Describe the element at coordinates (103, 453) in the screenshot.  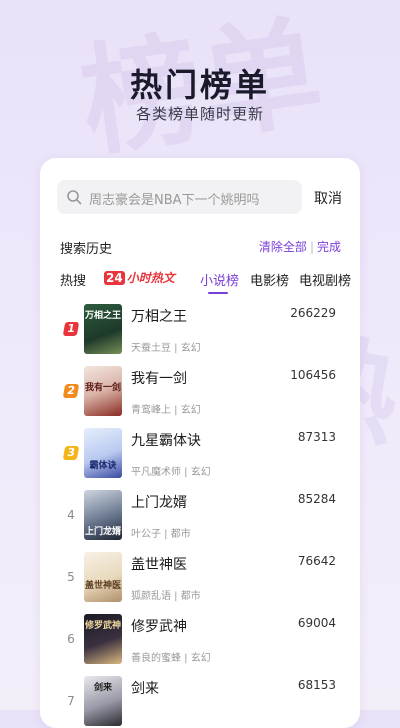
I see `book-cover: 霸体诀` at that location.